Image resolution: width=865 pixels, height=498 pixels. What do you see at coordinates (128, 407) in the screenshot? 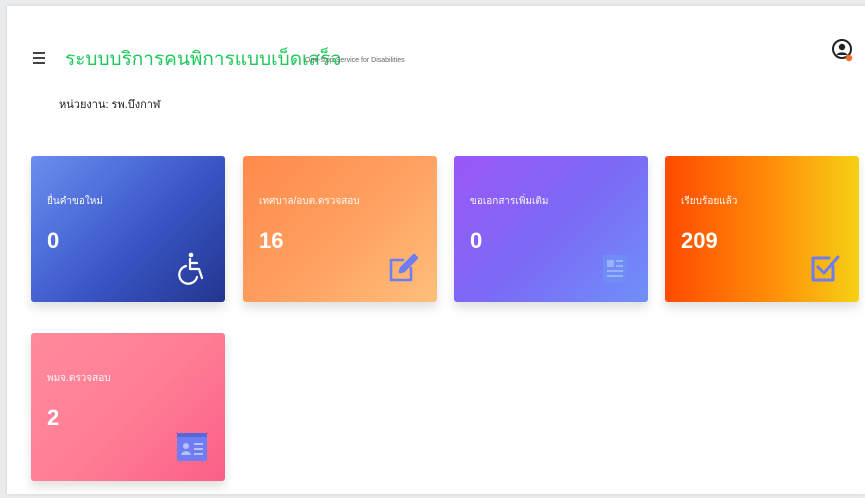
I see `card-provincial-check: พมจ.ตรวจสอบ 2` at bounding box center [128, 407].